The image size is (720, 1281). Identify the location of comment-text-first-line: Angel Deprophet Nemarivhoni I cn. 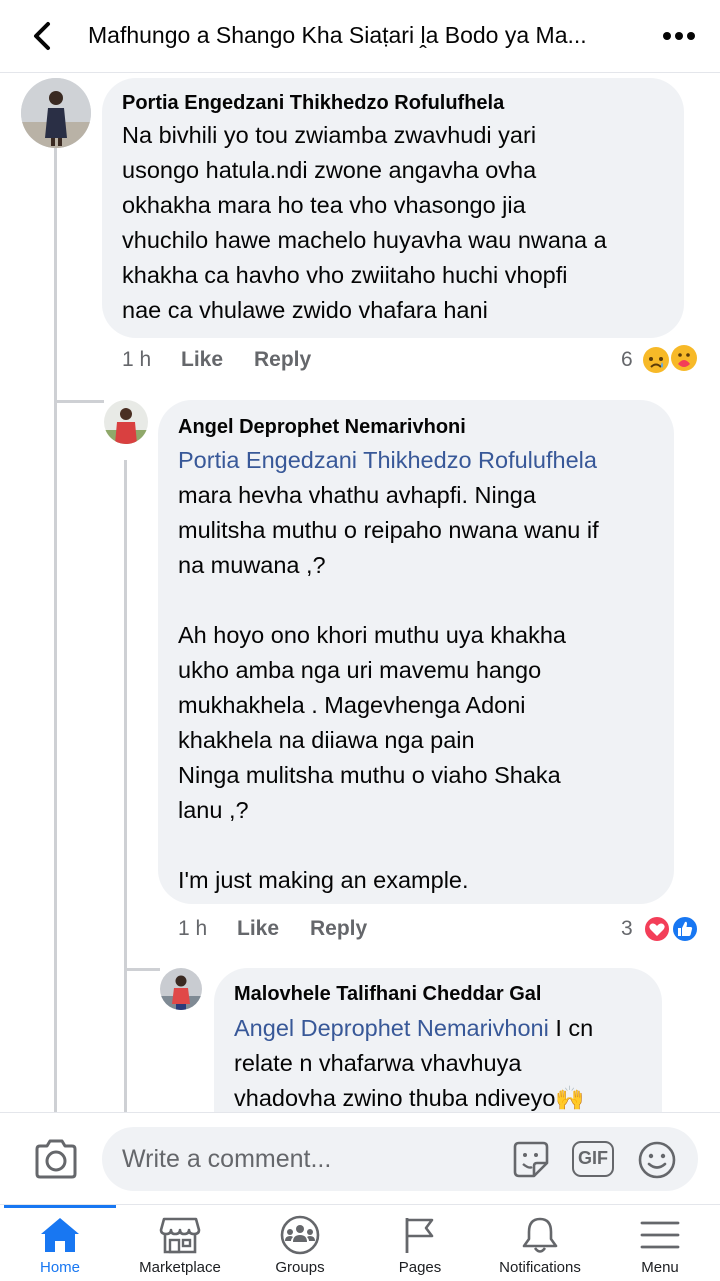
(449, 1028).